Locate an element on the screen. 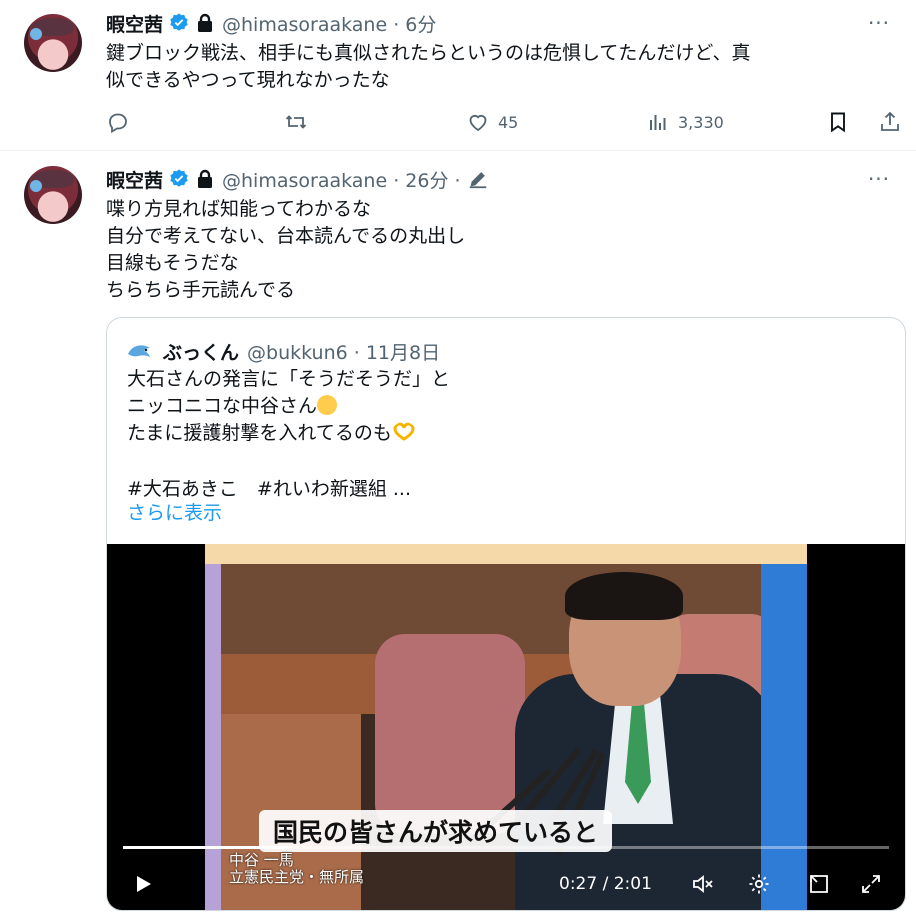  video-left-bar is located at coordinates (213, 737).